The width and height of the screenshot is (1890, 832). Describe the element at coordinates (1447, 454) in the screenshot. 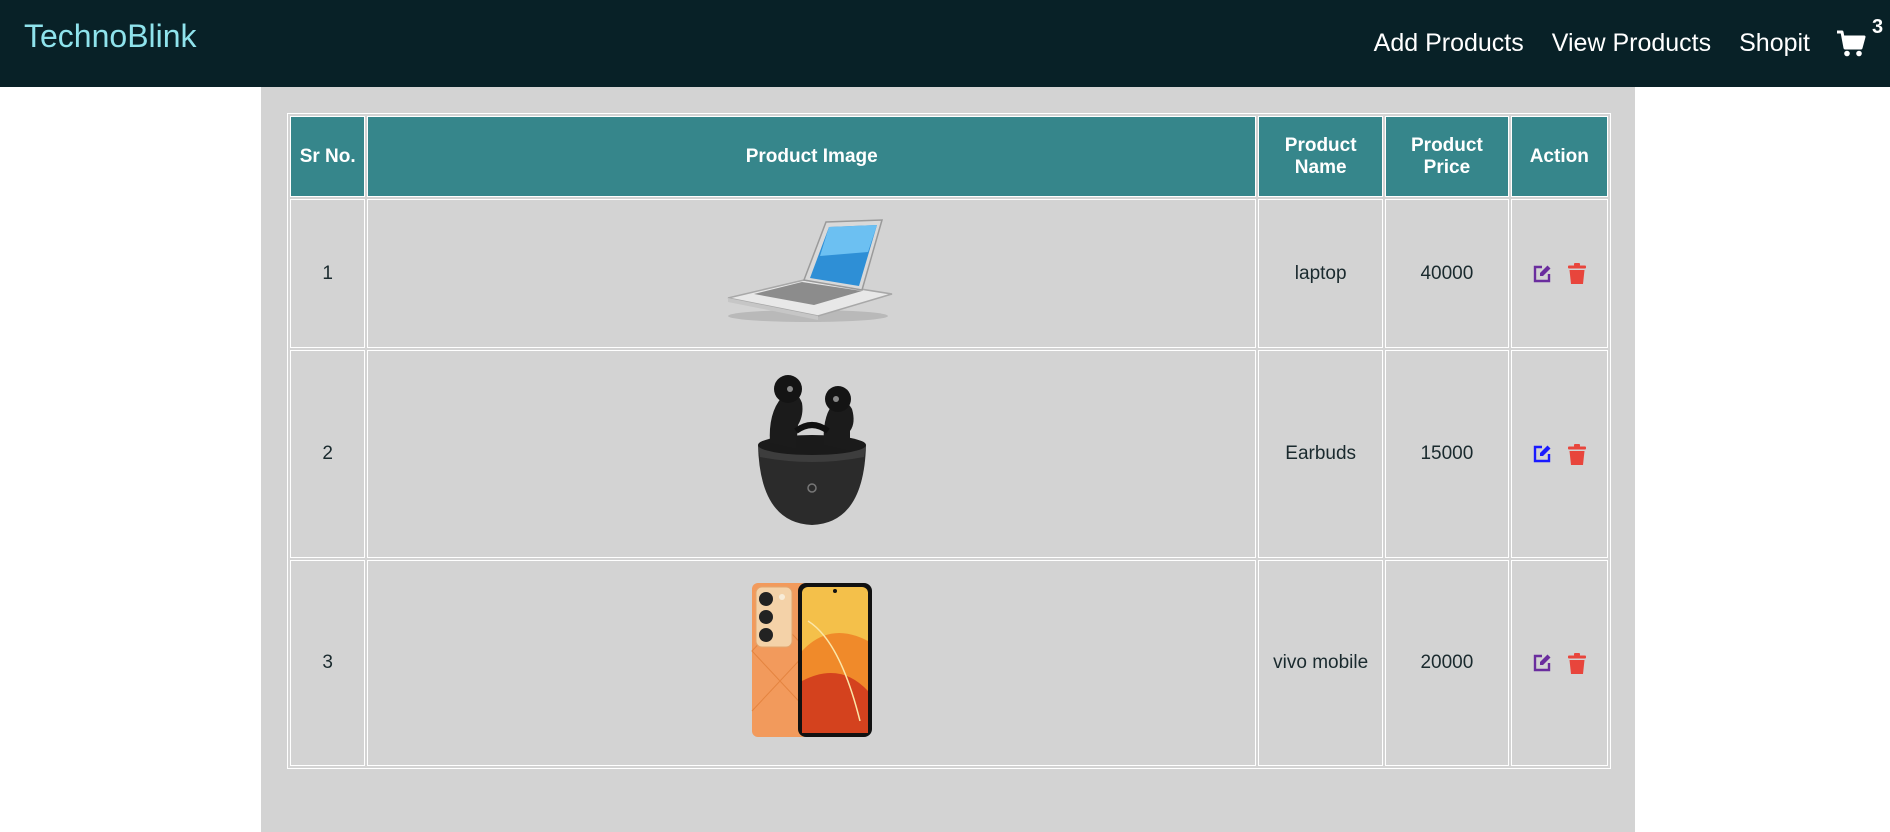

I see `cell-price: 15000` at that location.